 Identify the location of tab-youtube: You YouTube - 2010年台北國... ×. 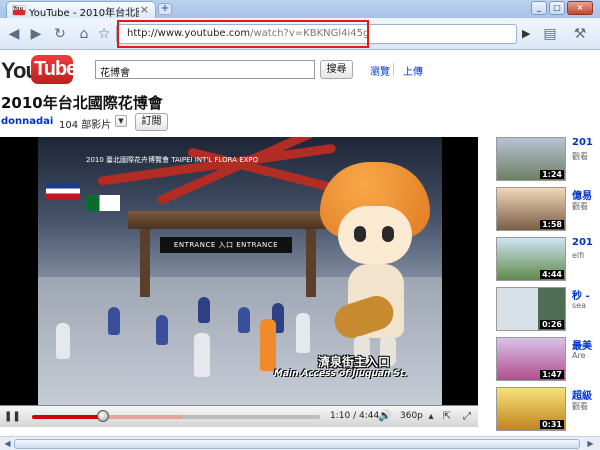
(81, 10).